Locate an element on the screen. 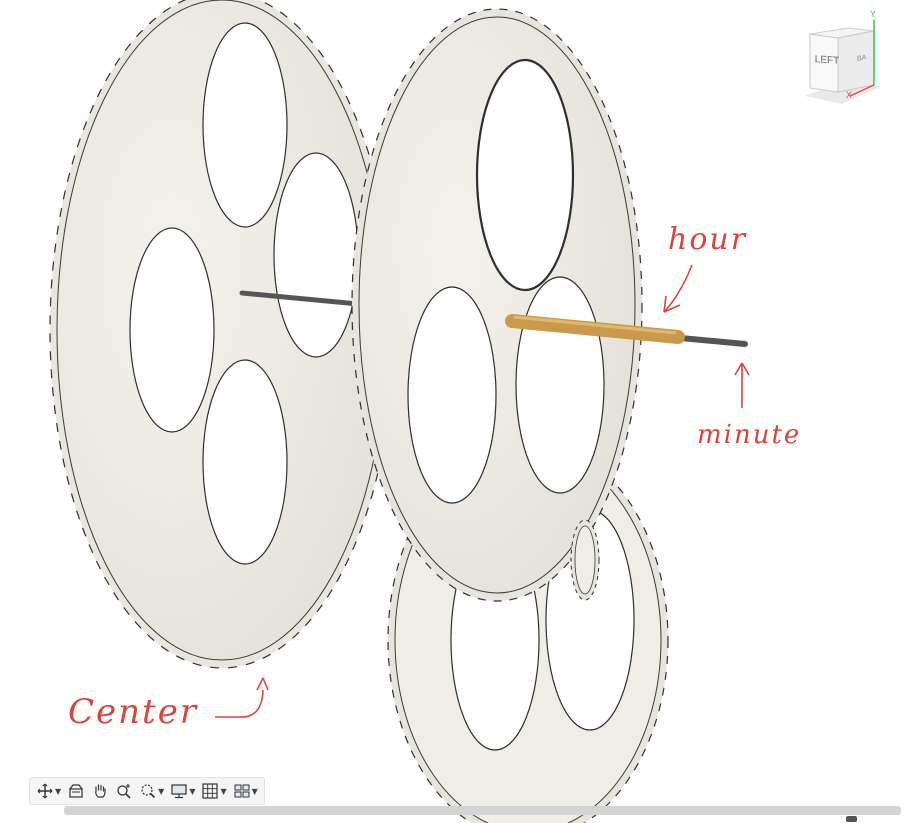 The height and width of the screenshot is (823, 907). hour-annotation: hour is located at coordinates (708, 239).